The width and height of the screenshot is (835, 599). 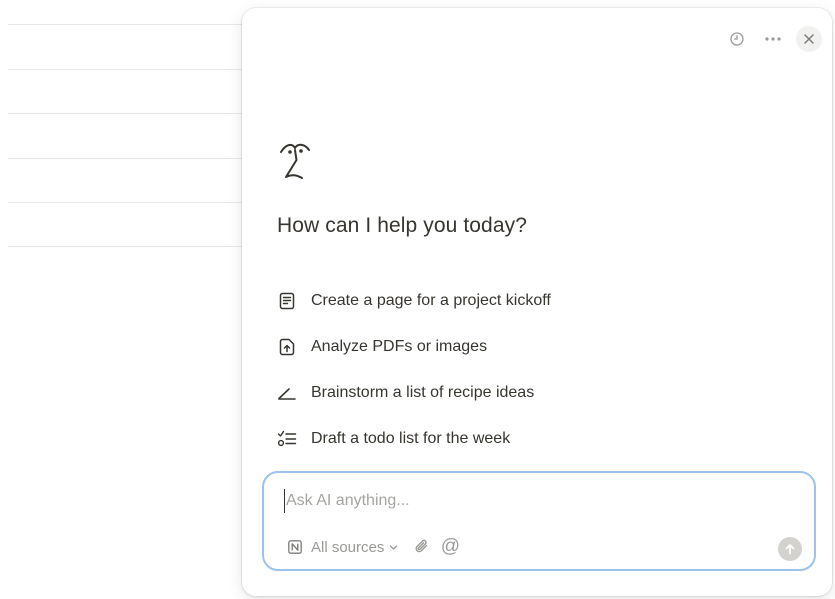 I want to click on notion-icon, so click(x=295, y=547).